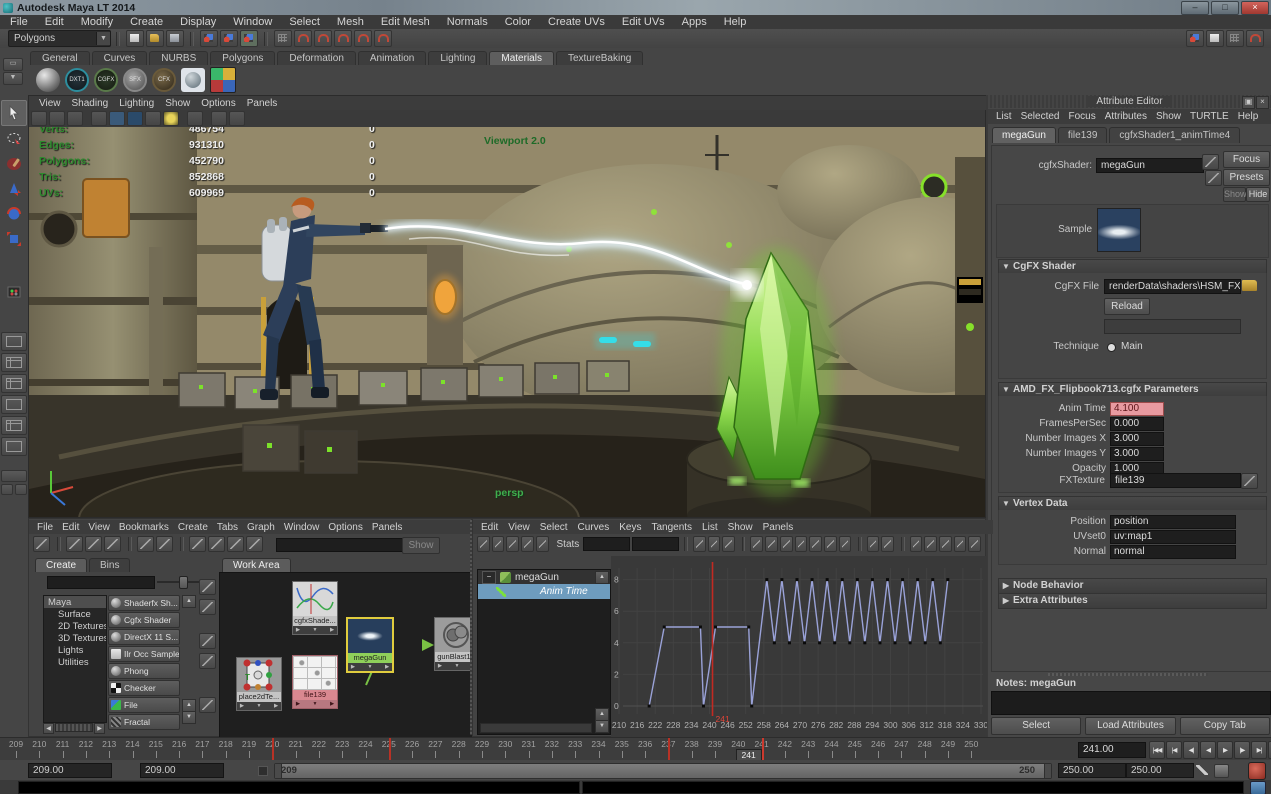 This screenshot has width=1271, height=794. What do you see at coordinates (1092, 770) in the screenshot?
I see `playback-end-field: 250.00` at bounding box center [1092, 770].